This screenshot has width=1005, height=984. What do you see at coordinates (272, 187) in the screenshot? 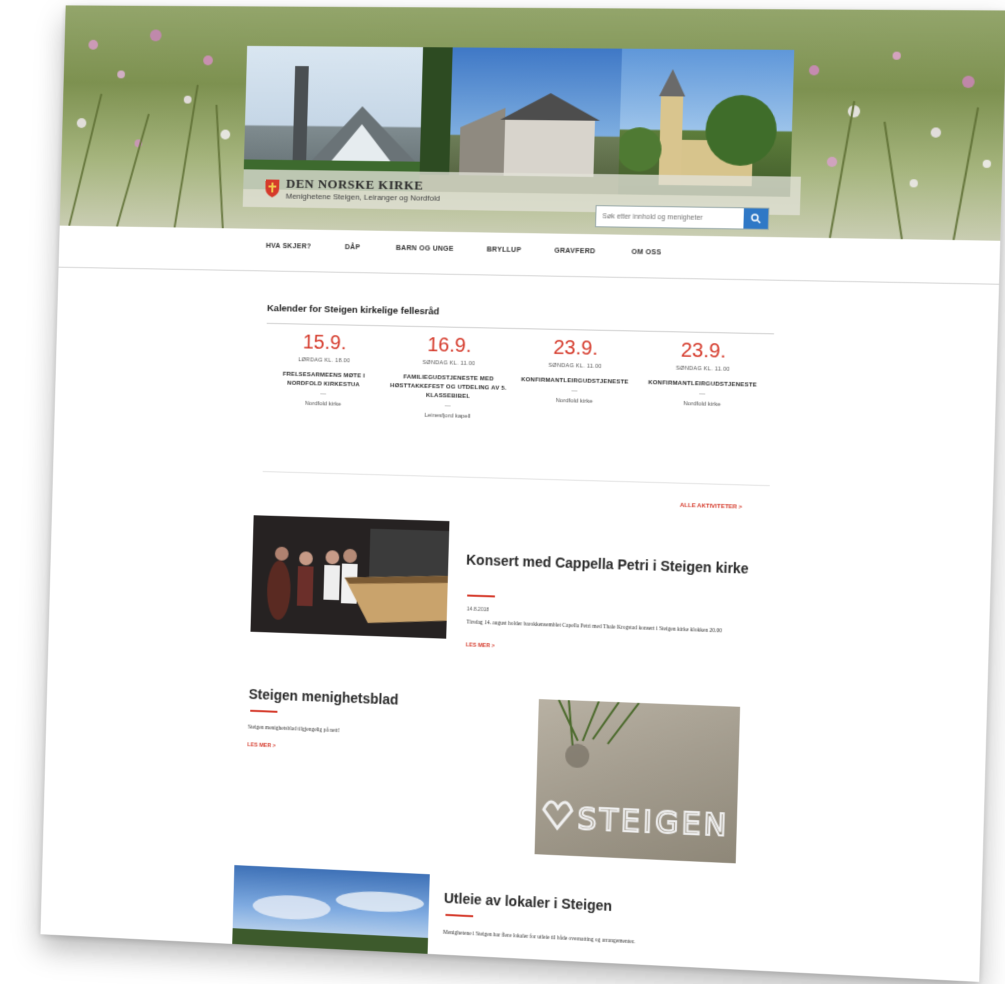
I see `church-shield-icon` at bounding box center [272, 187].